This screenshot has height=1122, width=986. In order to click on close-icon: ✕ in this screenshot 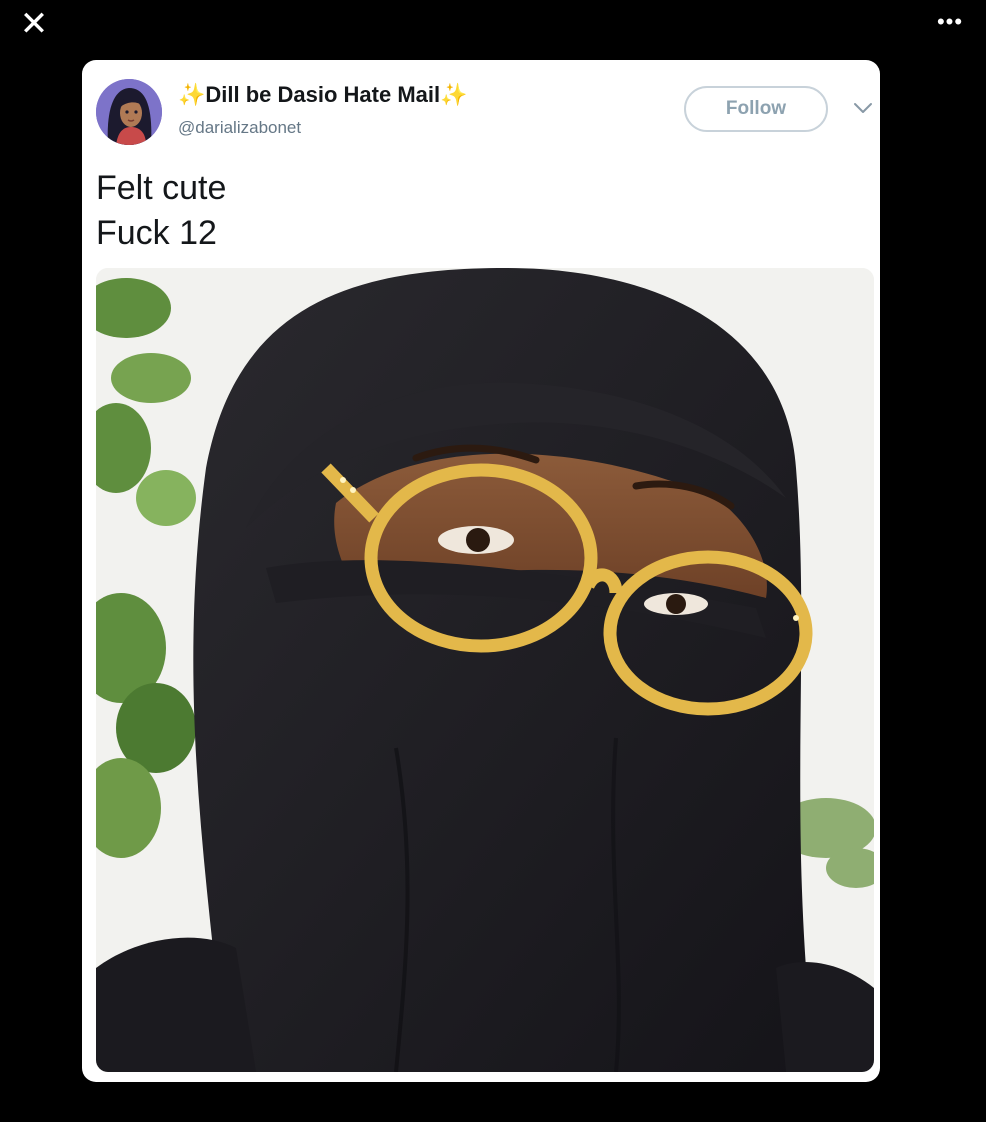, I will do `click(34, 24)`.